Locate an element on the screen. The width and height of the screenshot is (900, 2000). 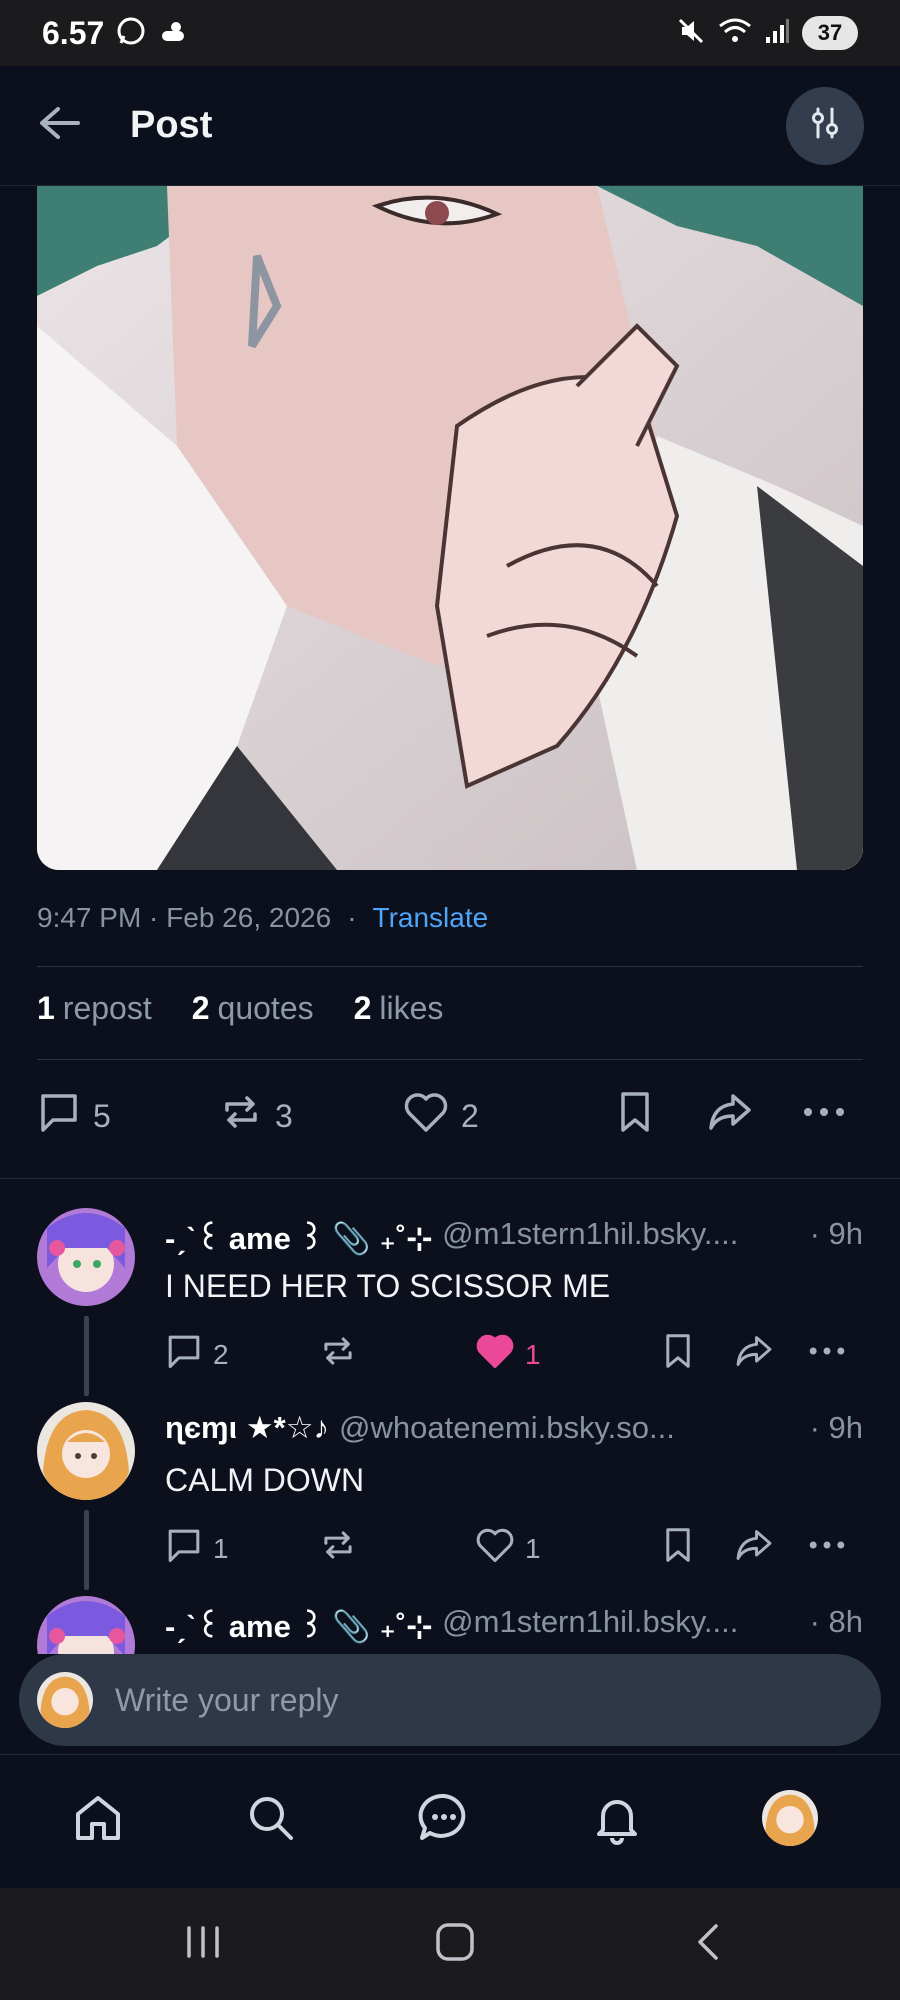
reply-button: 1 is located at coordinates (197, 1548).